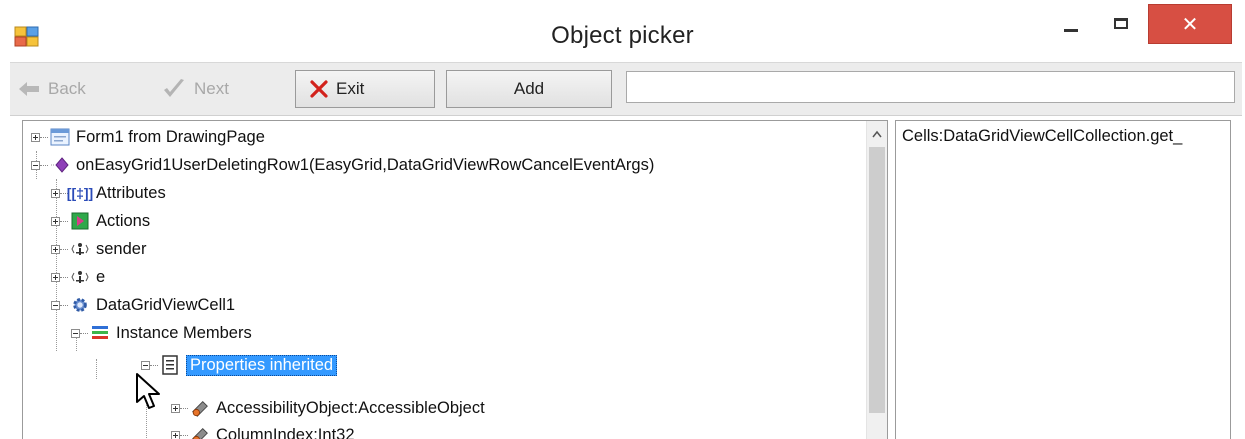  What do you see at coordinates (96, 369) in the screenshot?
I see `tree-line` at bounding box center [96, 369].